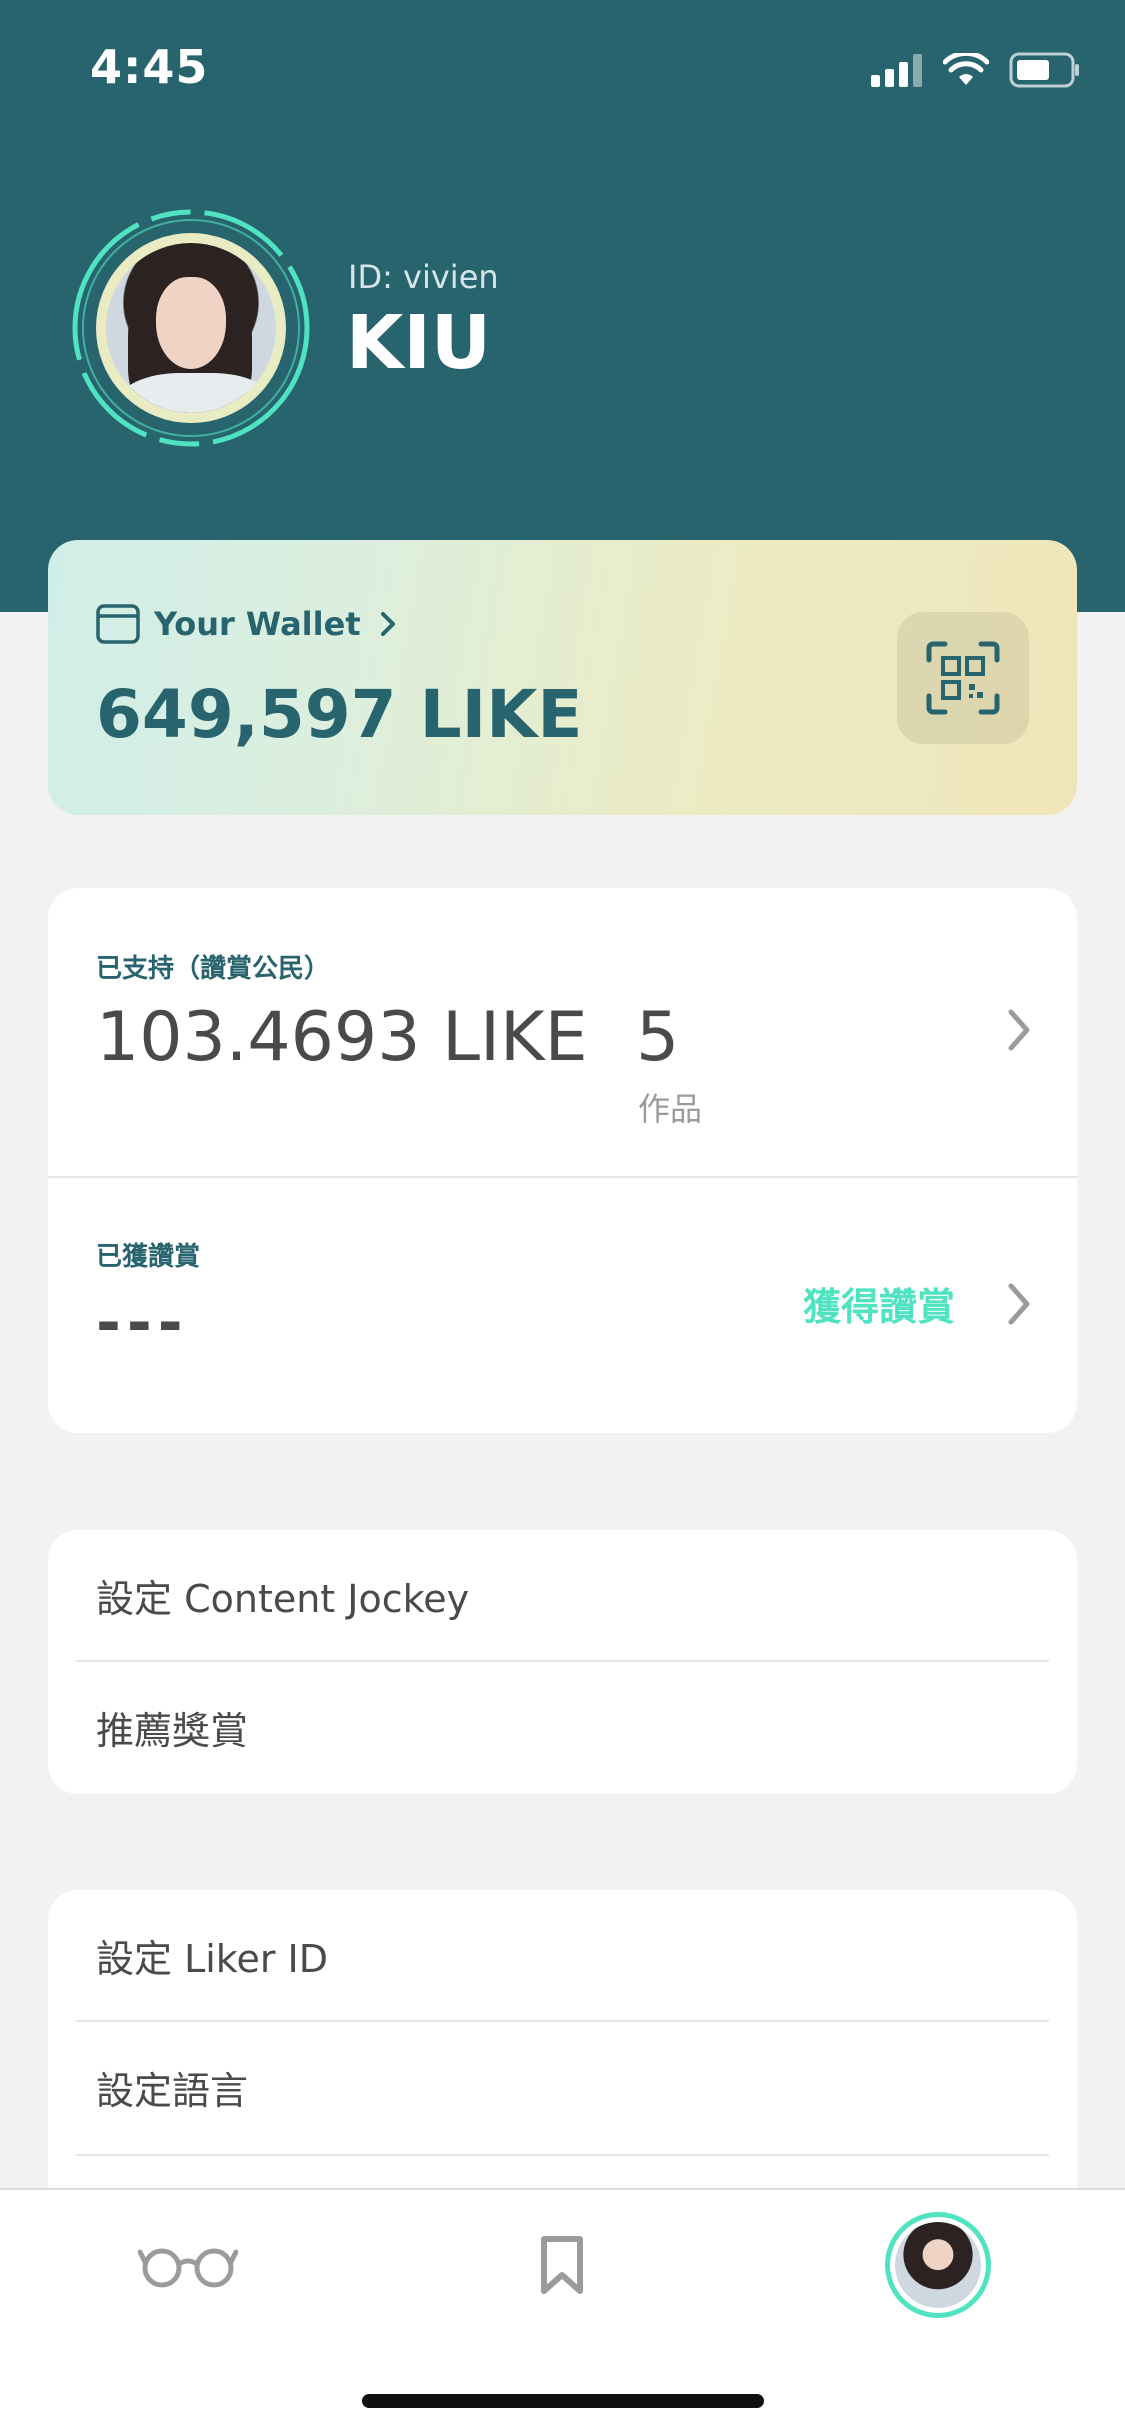  Describe the element at coordinates (879, 1303) in the screenshot. I see `earn-likes-link: 獲得讚賞` at that location.